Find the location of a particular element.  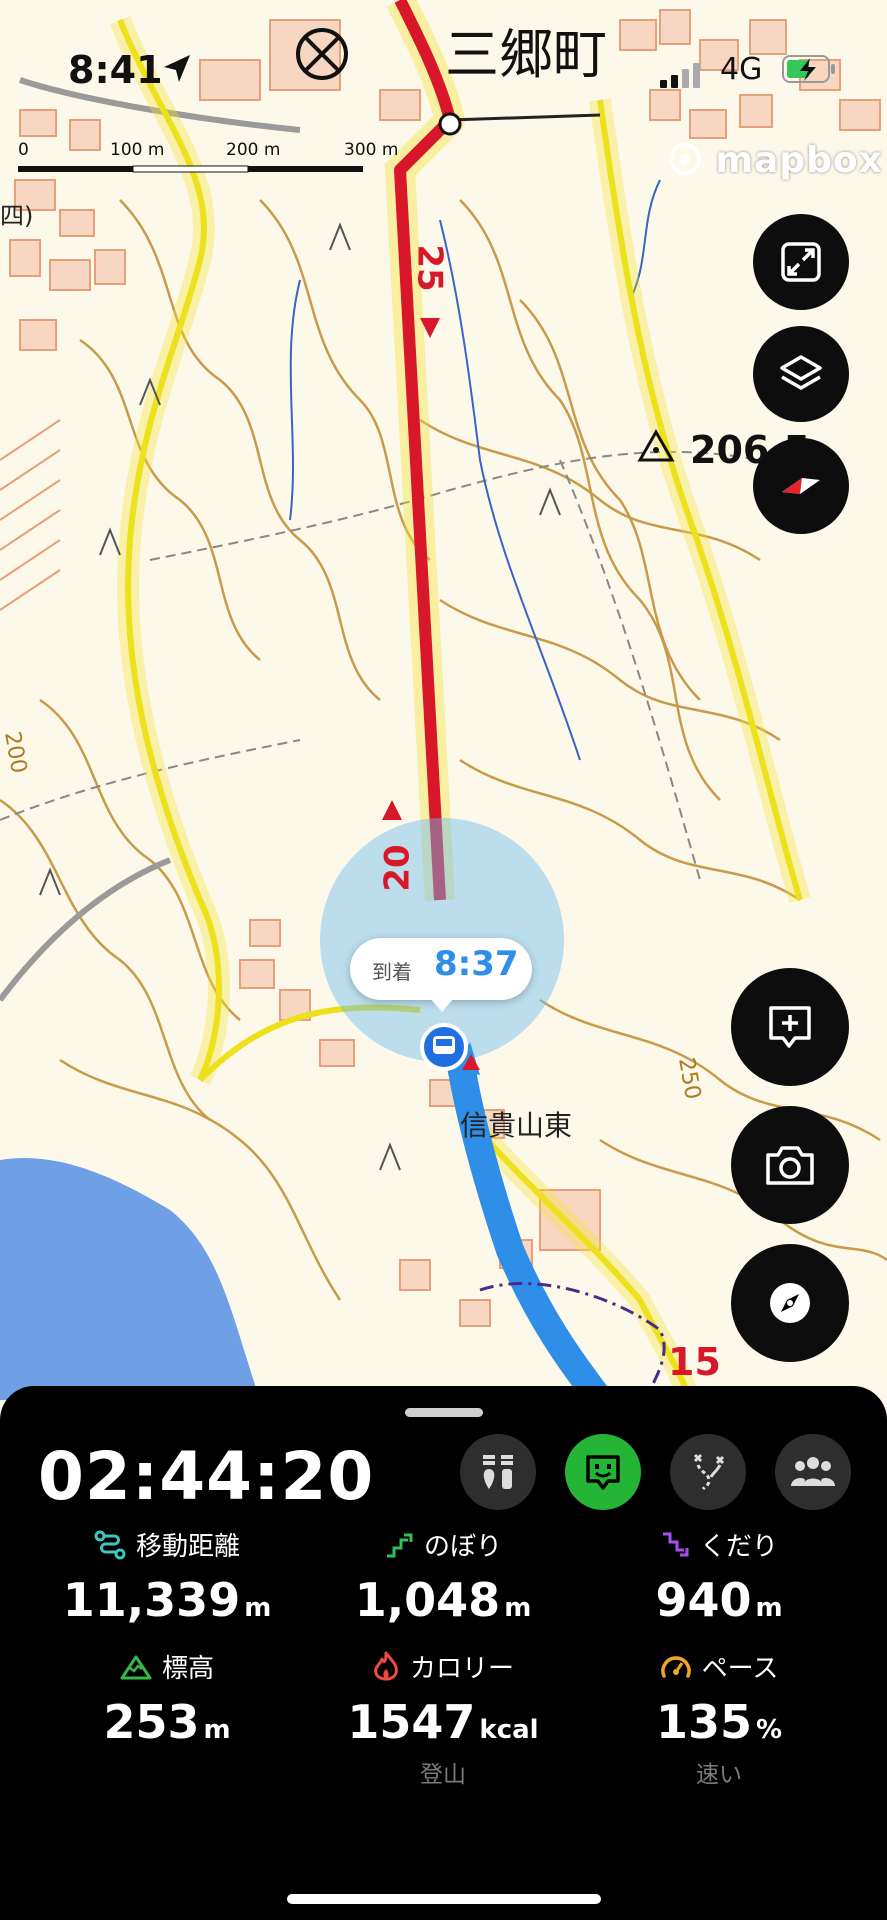

camera-icon is located at coordinates (790, 1165).